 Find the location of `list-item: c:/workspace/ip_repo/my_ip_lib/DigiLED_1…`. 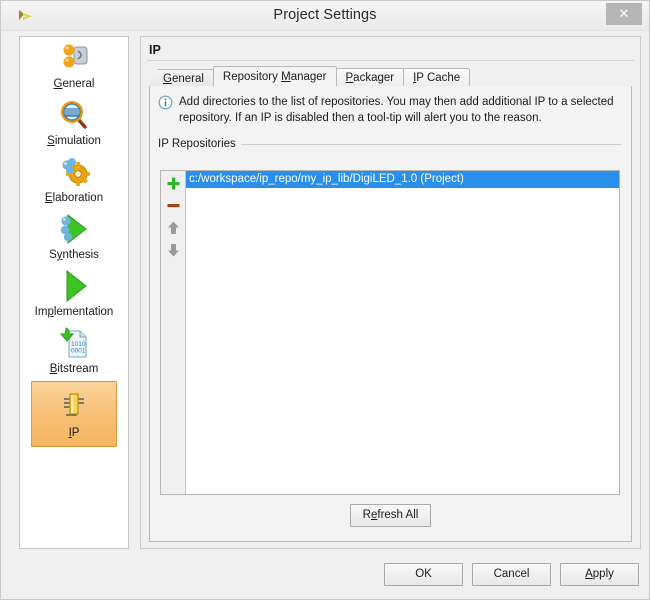

list-item: c:/workspace/ip_repo/my_ip_lib/DigiLED_1… is located at coordinates (402, 179).